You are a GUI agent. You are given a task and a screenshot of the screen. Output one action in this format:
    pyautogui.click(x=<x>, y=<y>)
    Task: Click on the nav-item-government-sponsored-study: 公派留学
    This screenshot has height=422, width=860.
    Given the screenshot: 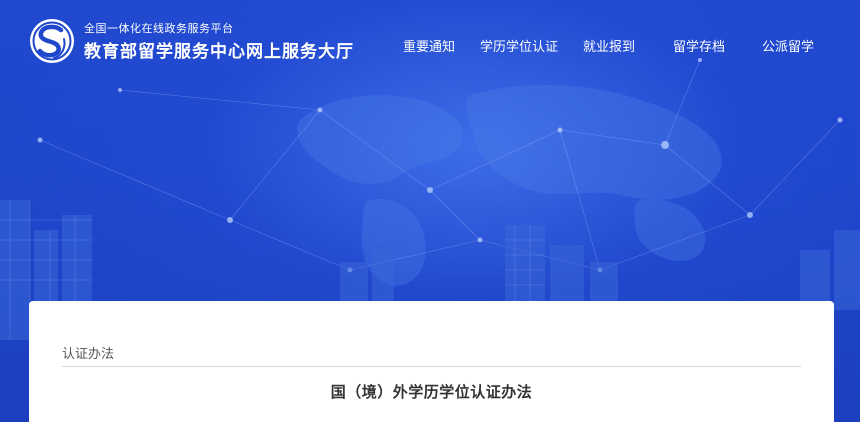 What is the action you would take?
    pyautogui.click(x=788, y=45)
    